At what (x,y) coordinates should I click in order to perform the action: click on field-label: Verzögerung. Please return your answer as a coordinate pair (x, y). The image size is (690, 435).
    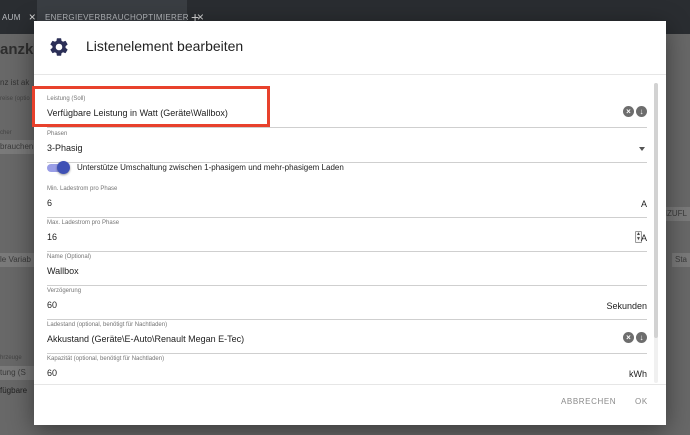
    Looking at the image, I should click on (64, 291).